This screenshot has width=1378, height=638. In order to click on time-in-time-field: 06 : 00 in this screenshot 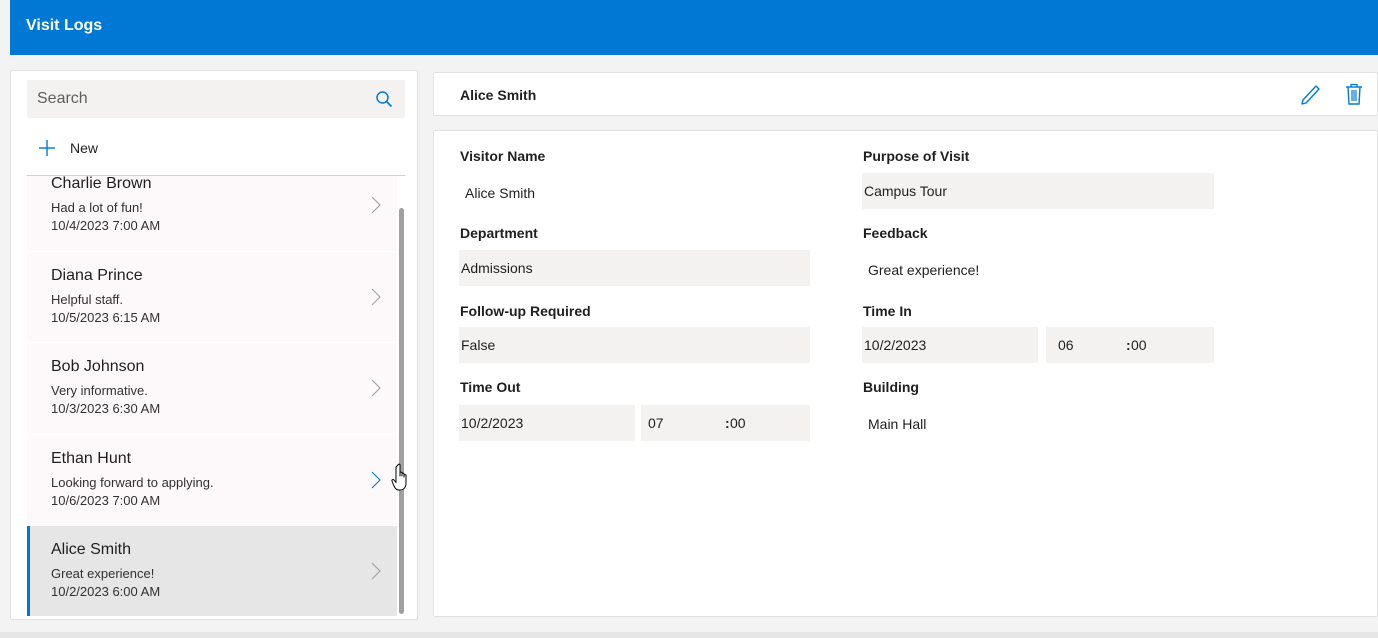, I will do `click(1130, 345)`.